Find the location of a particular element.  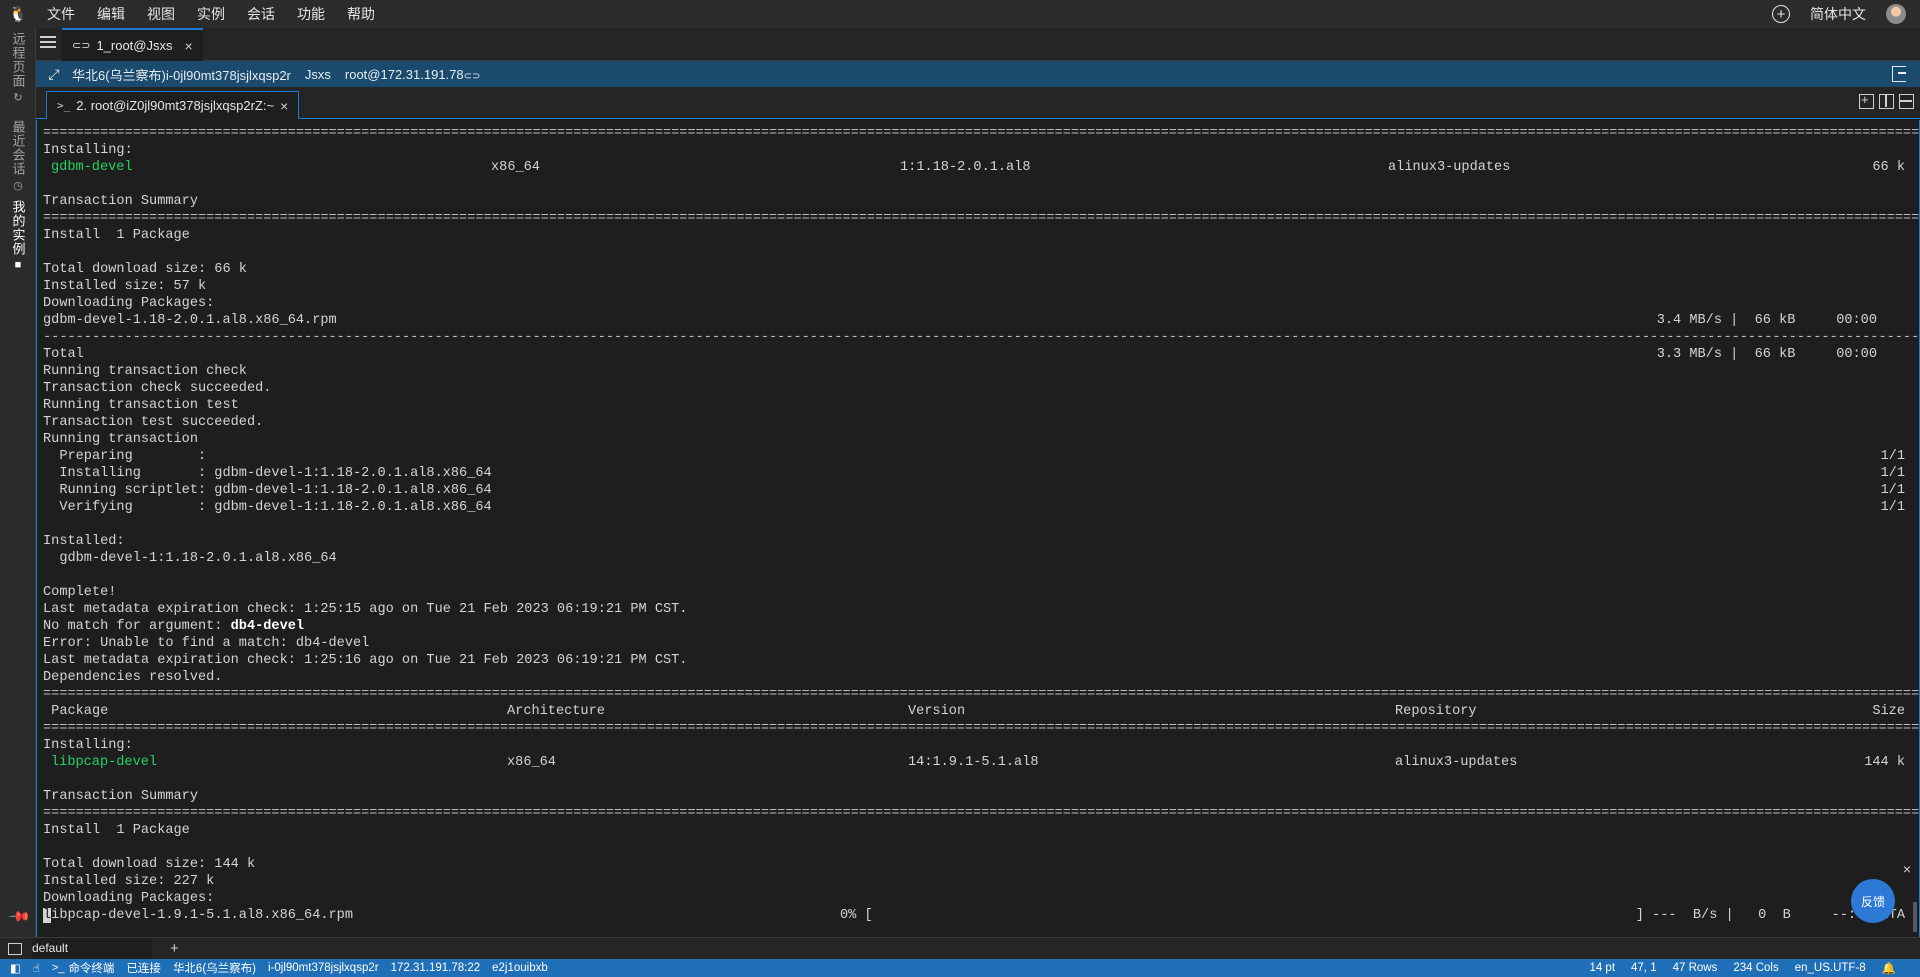

cursor-position: 47, 1 is located at coordinates (1644, 968).